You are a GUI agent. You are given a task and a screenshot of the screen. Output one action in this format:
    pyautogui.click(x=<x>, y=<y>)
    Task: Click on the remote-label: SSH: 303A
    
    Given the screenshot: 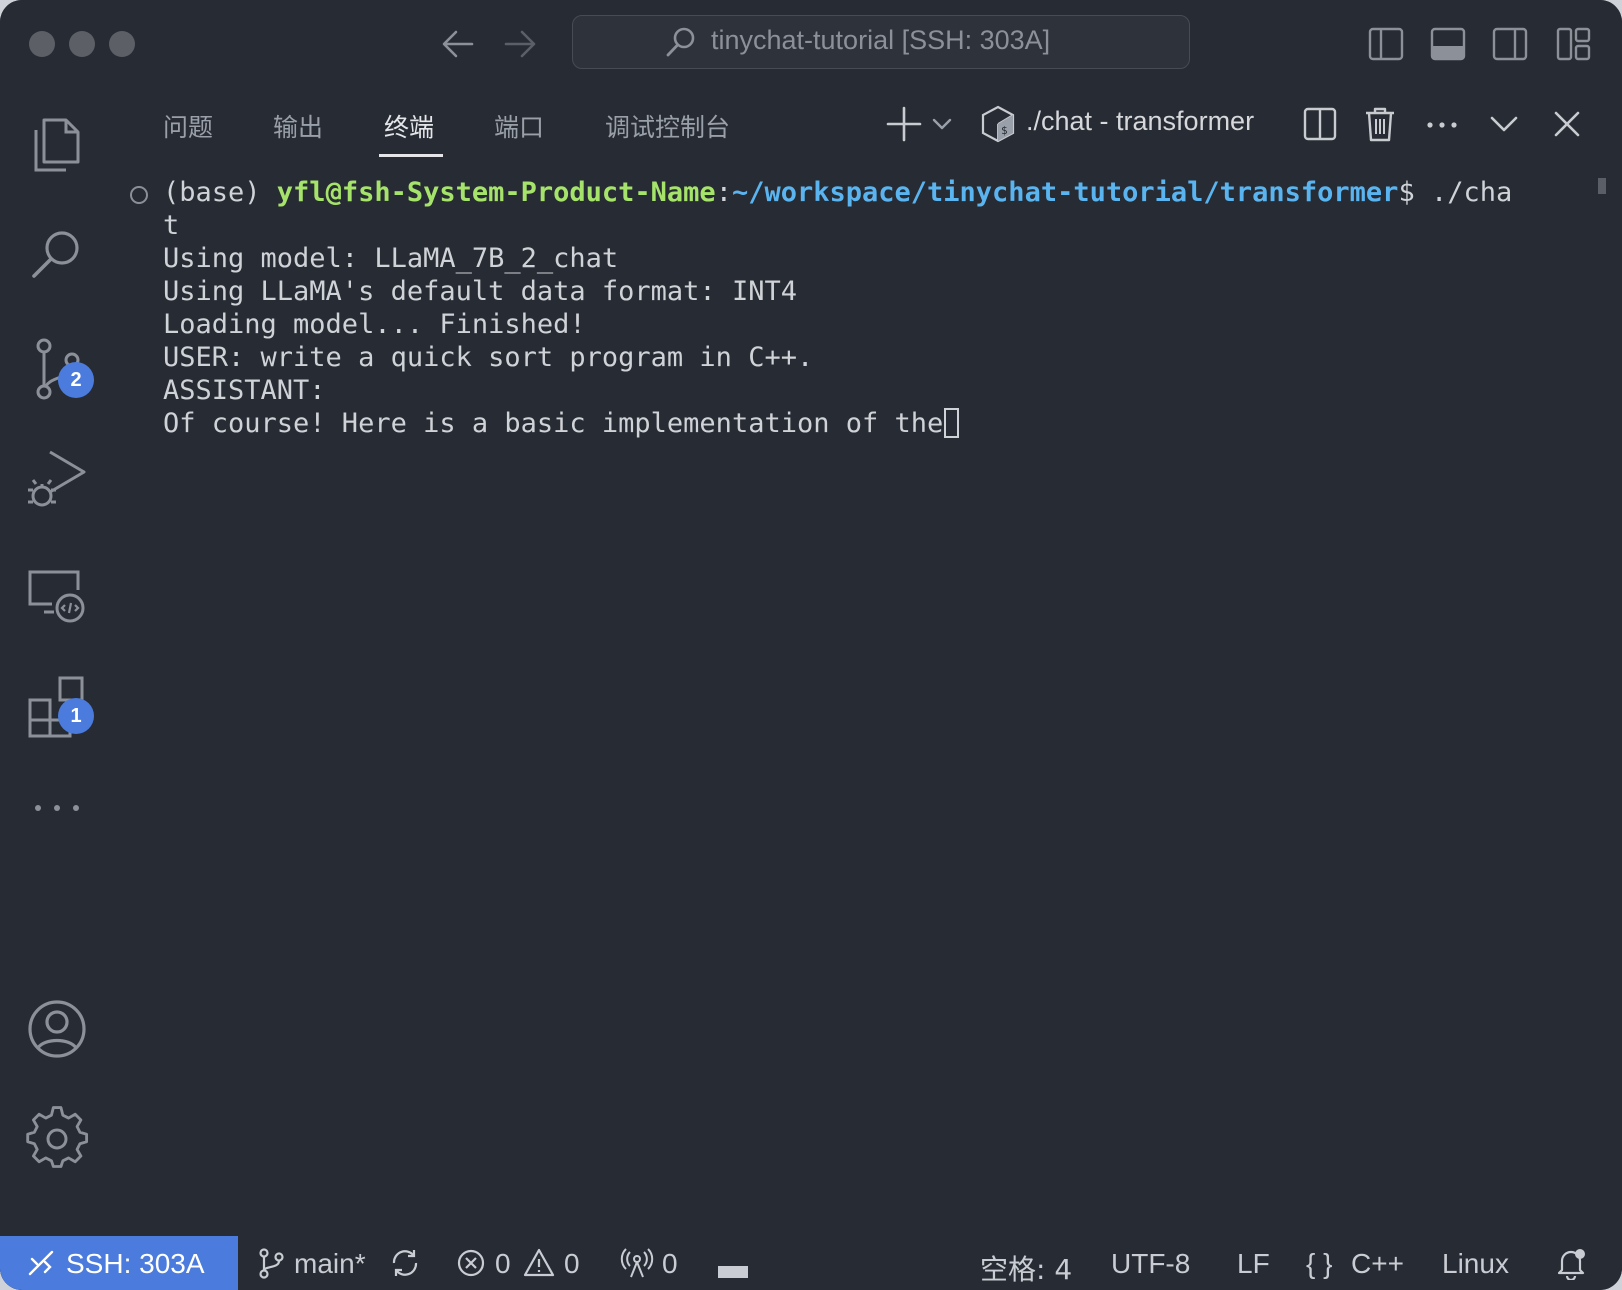 What is the action you would take?
    pyautogui.click(x=135, y=1263)
    